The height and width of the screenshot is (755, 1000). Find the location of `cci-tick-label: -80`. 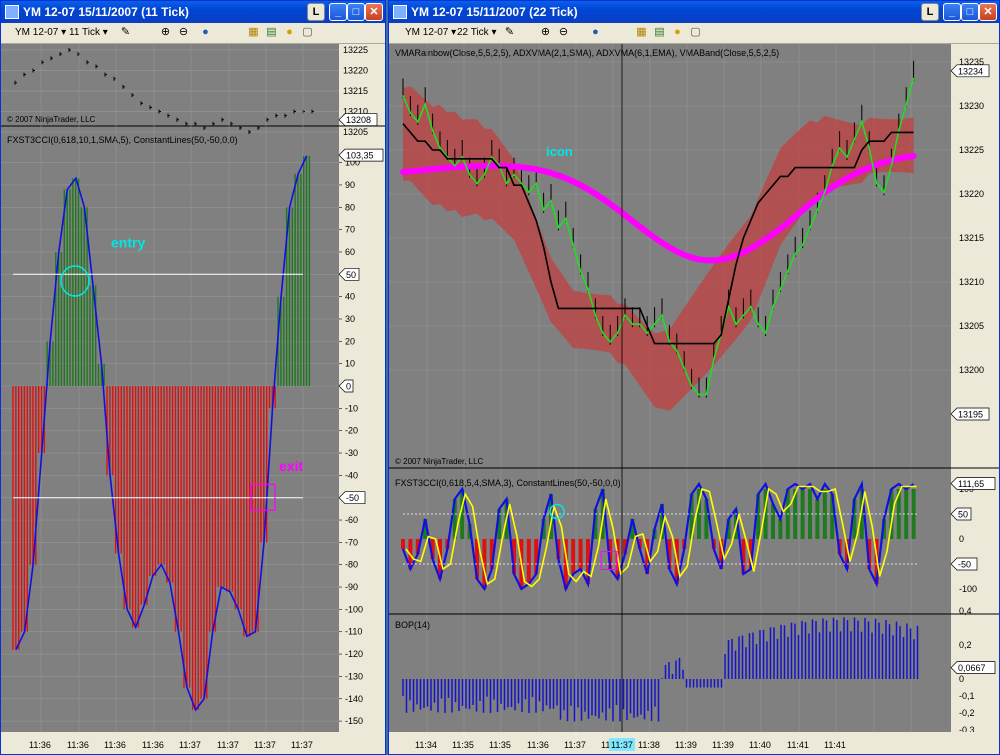

cci-tick-label: -80 is located at coordinates (351, 565).